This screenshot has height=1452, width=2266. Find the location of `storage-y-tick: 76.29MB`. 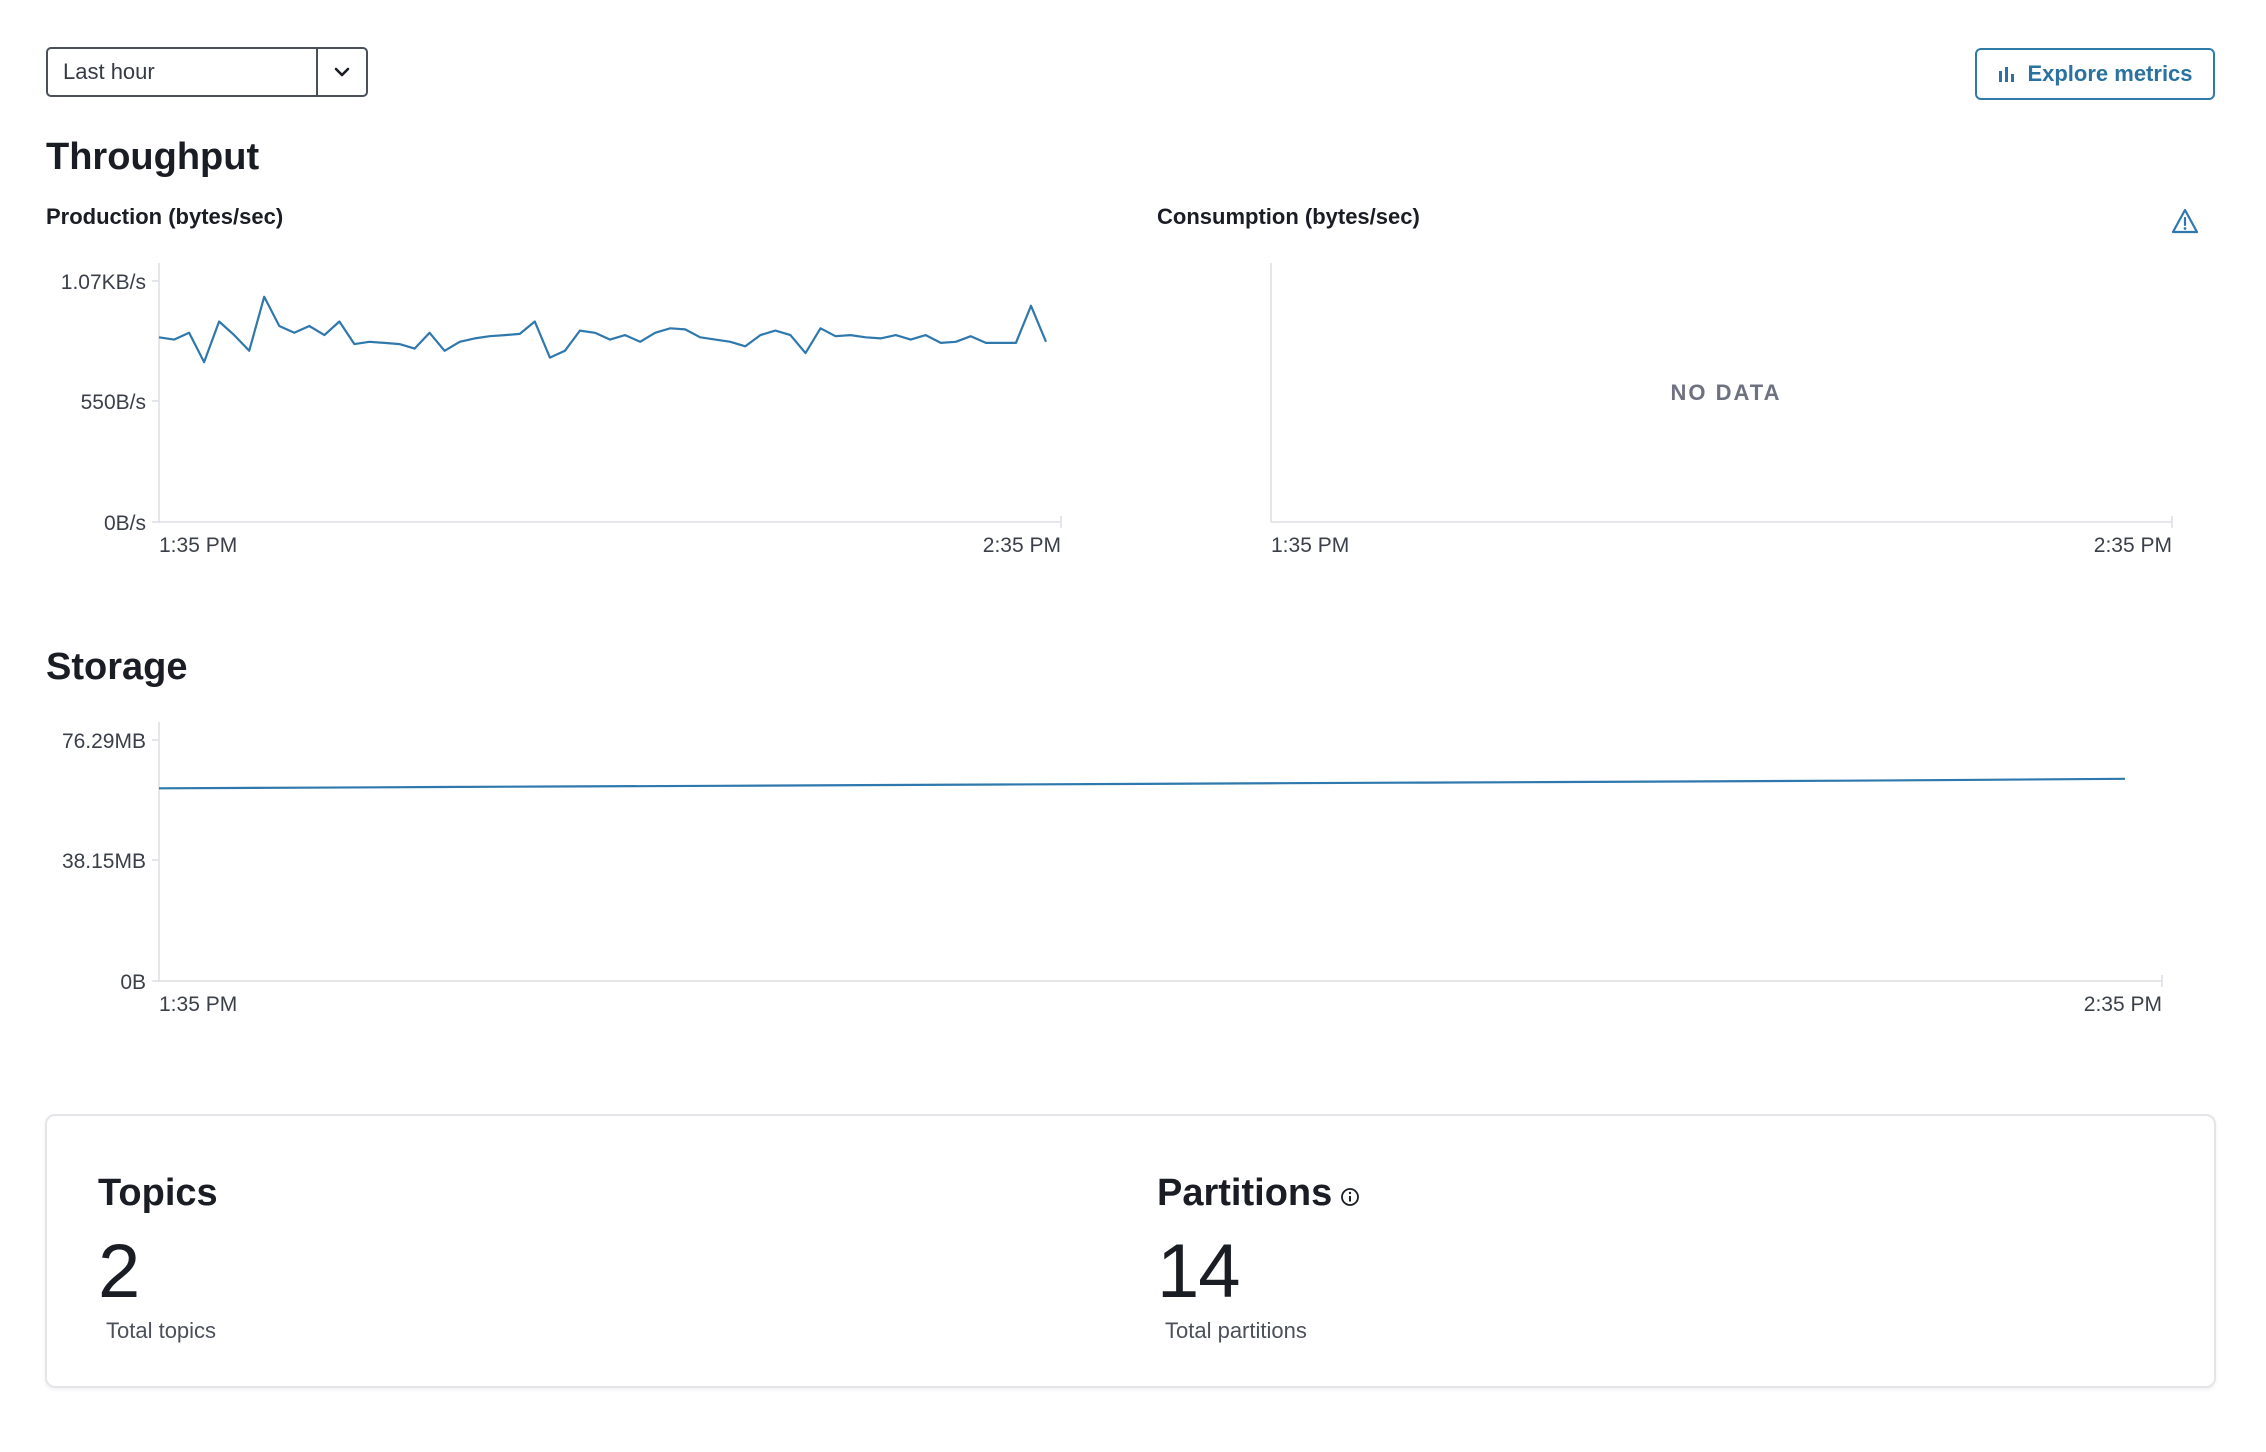

storage-y-tick: 76.29MB is located at coordinates (104, 741).